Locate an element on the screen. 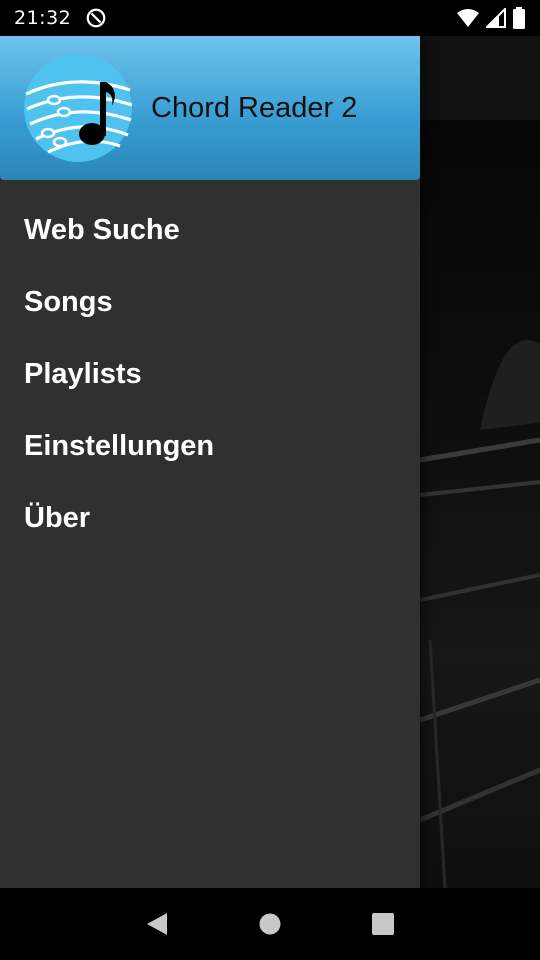 The height and width of the screenshot is (960, 540). back-icon is located at coordinates (156, 924).